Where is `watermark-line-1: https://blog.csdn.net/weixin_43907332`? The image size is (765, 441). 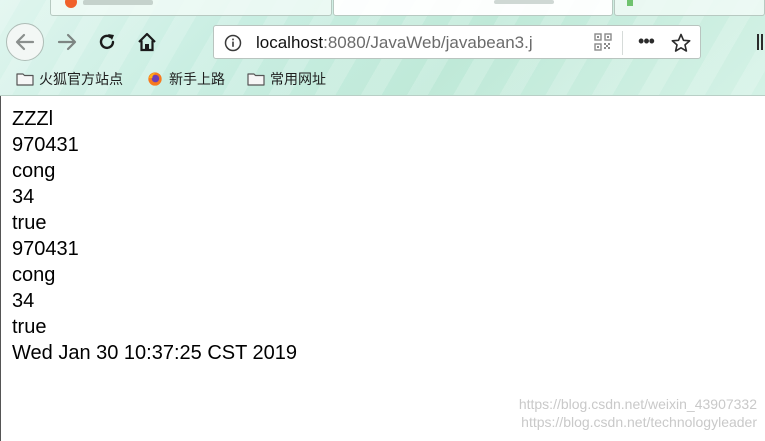 watermark-line-1: https://blog.csdn.net/weixin_43907332 is located at coordinates (637, 404).